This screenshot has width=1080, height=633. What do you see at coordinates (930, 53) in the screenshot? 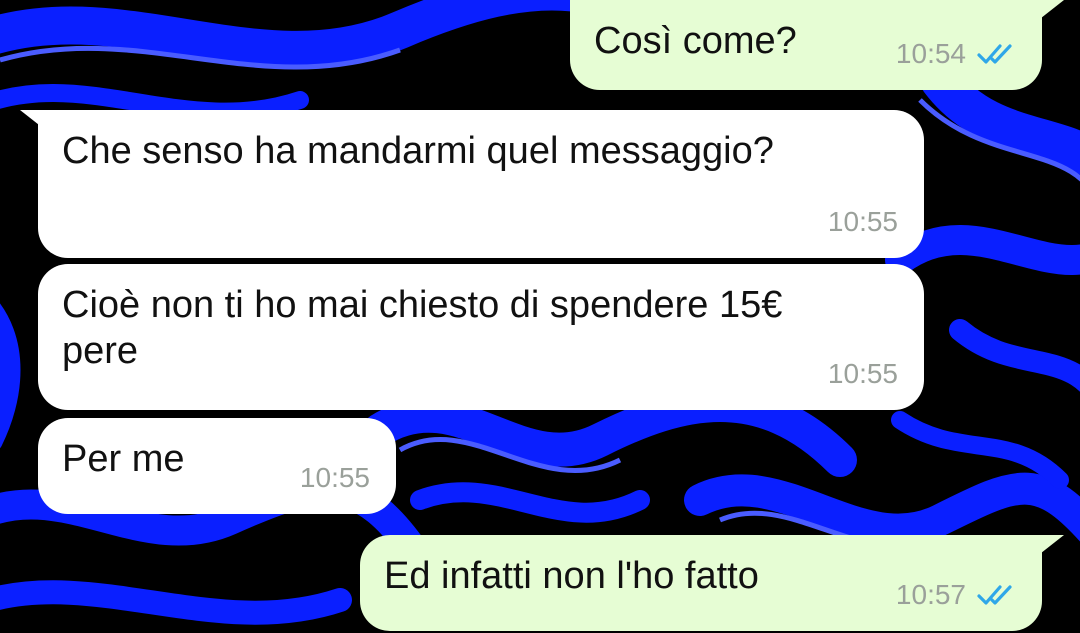
I see `message-time: 10:54` at bounding box center [930, 53].